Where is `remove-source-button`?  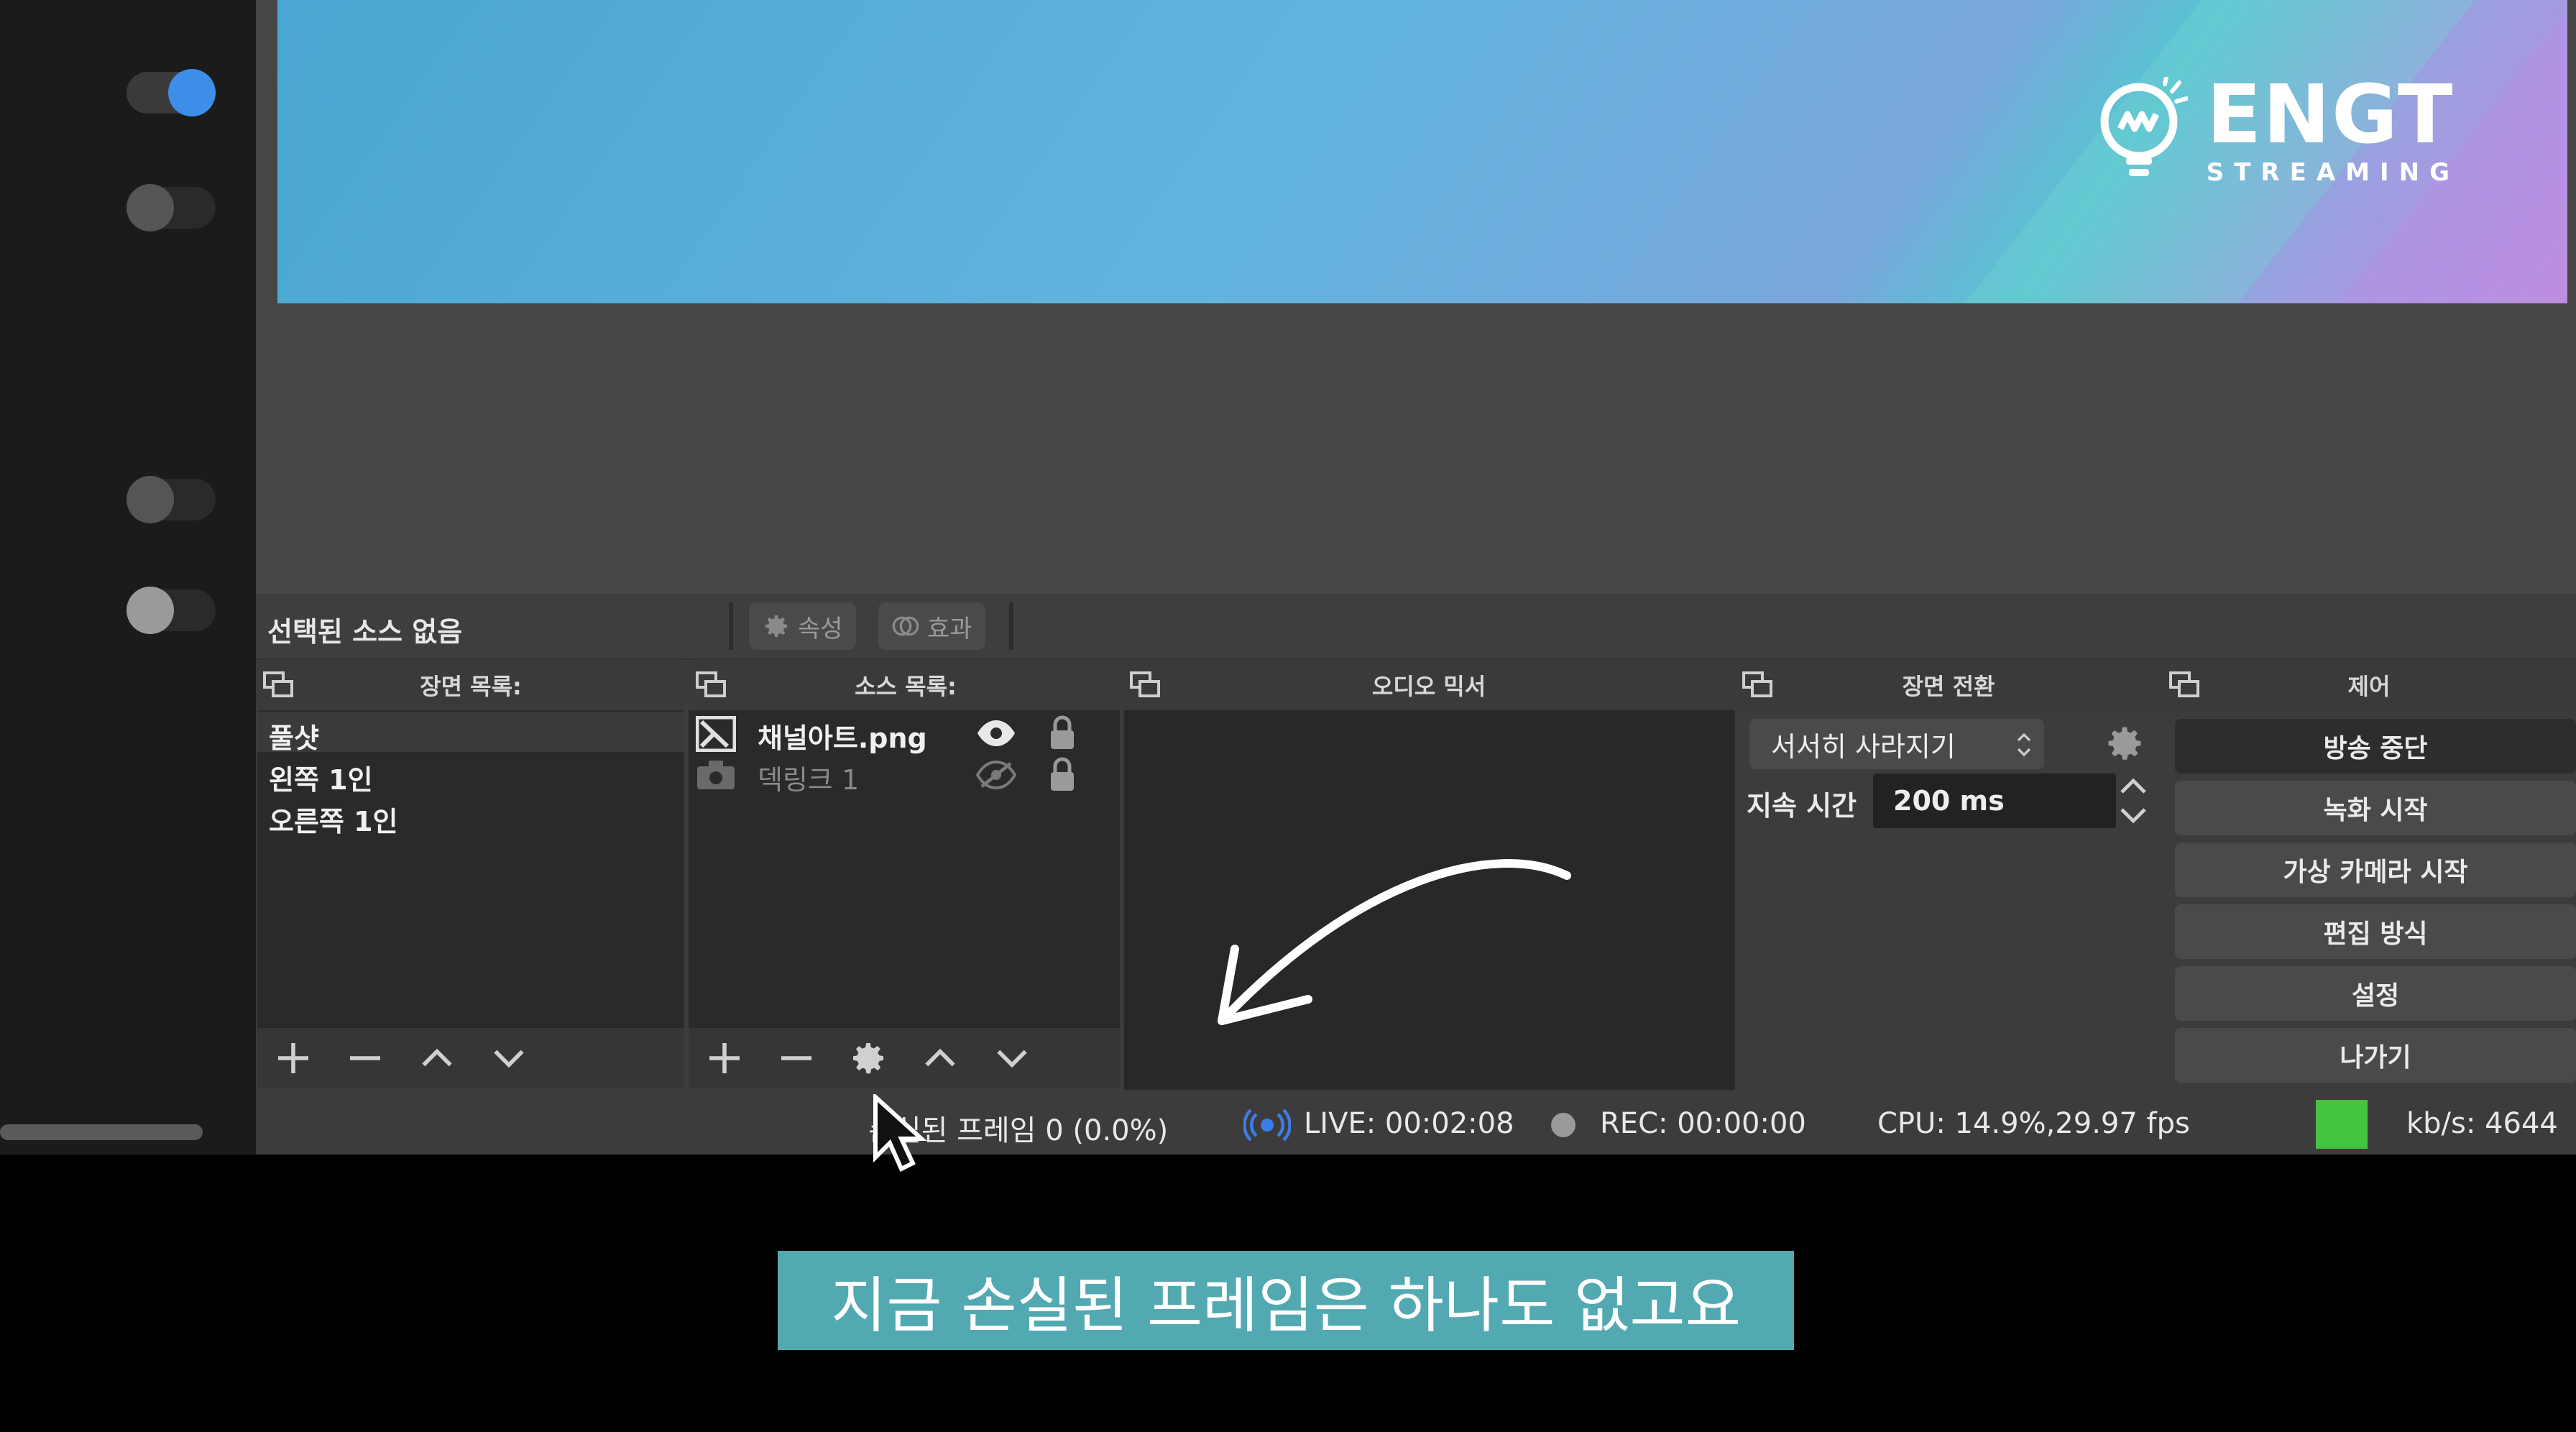 remove-source-button is located at coordinates (796, 1058).